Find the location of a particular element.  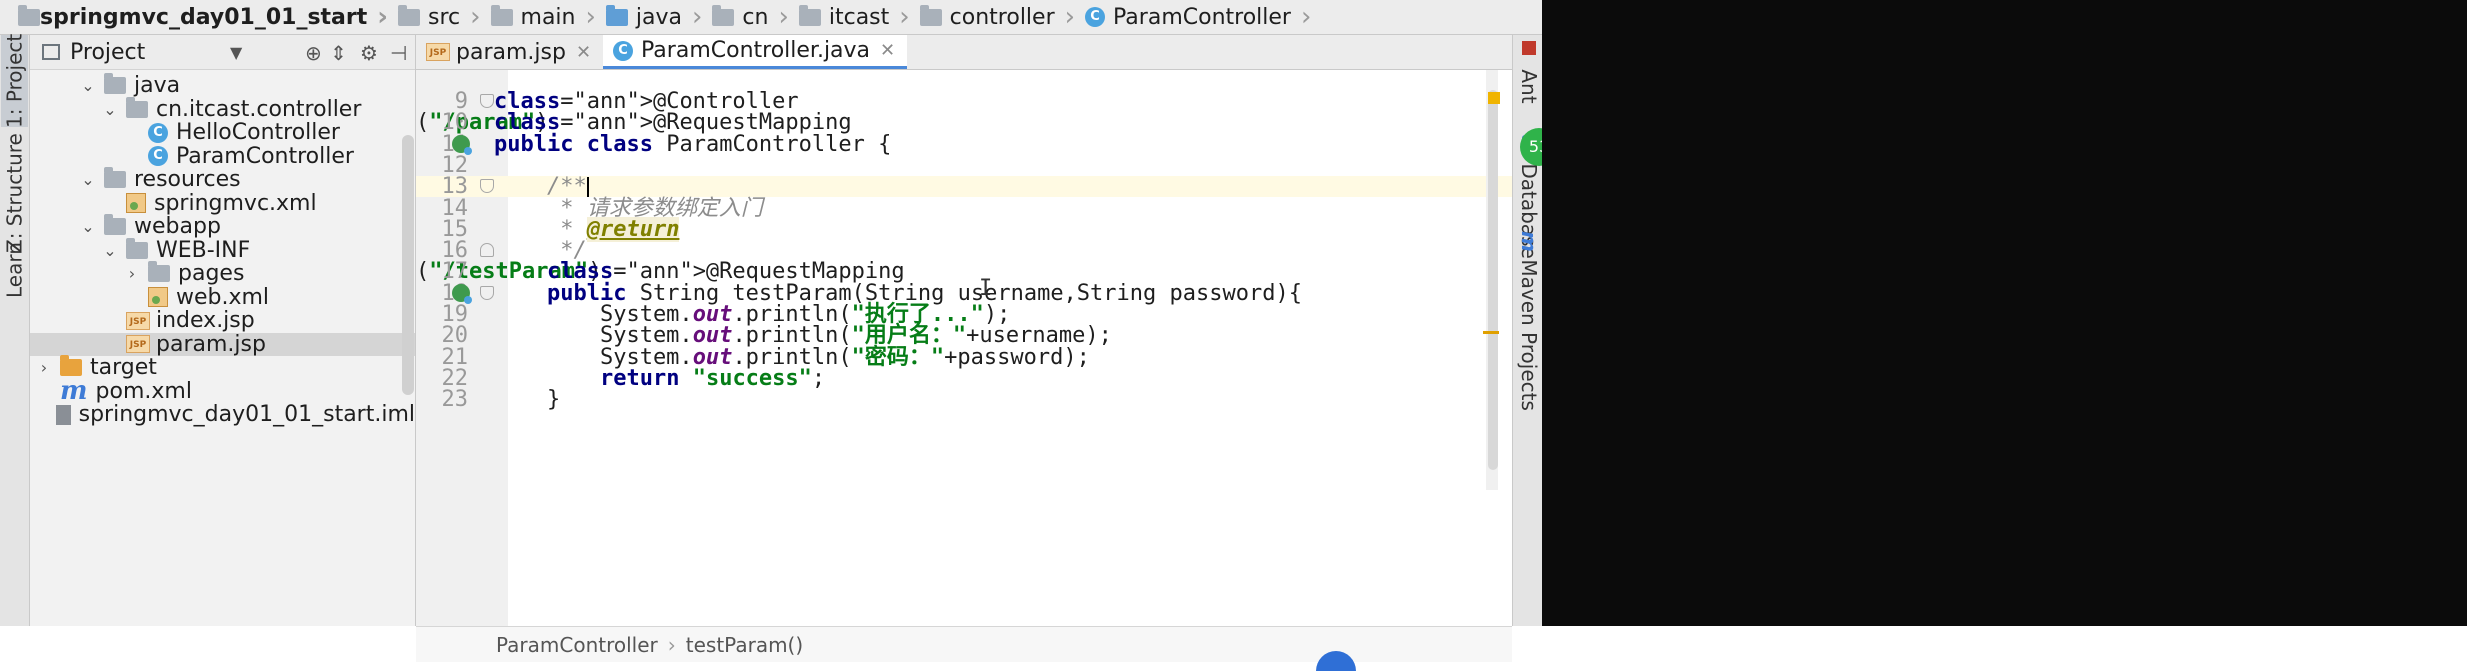

breadcrumb-class: ParamController is located at coordinates (577, 645).